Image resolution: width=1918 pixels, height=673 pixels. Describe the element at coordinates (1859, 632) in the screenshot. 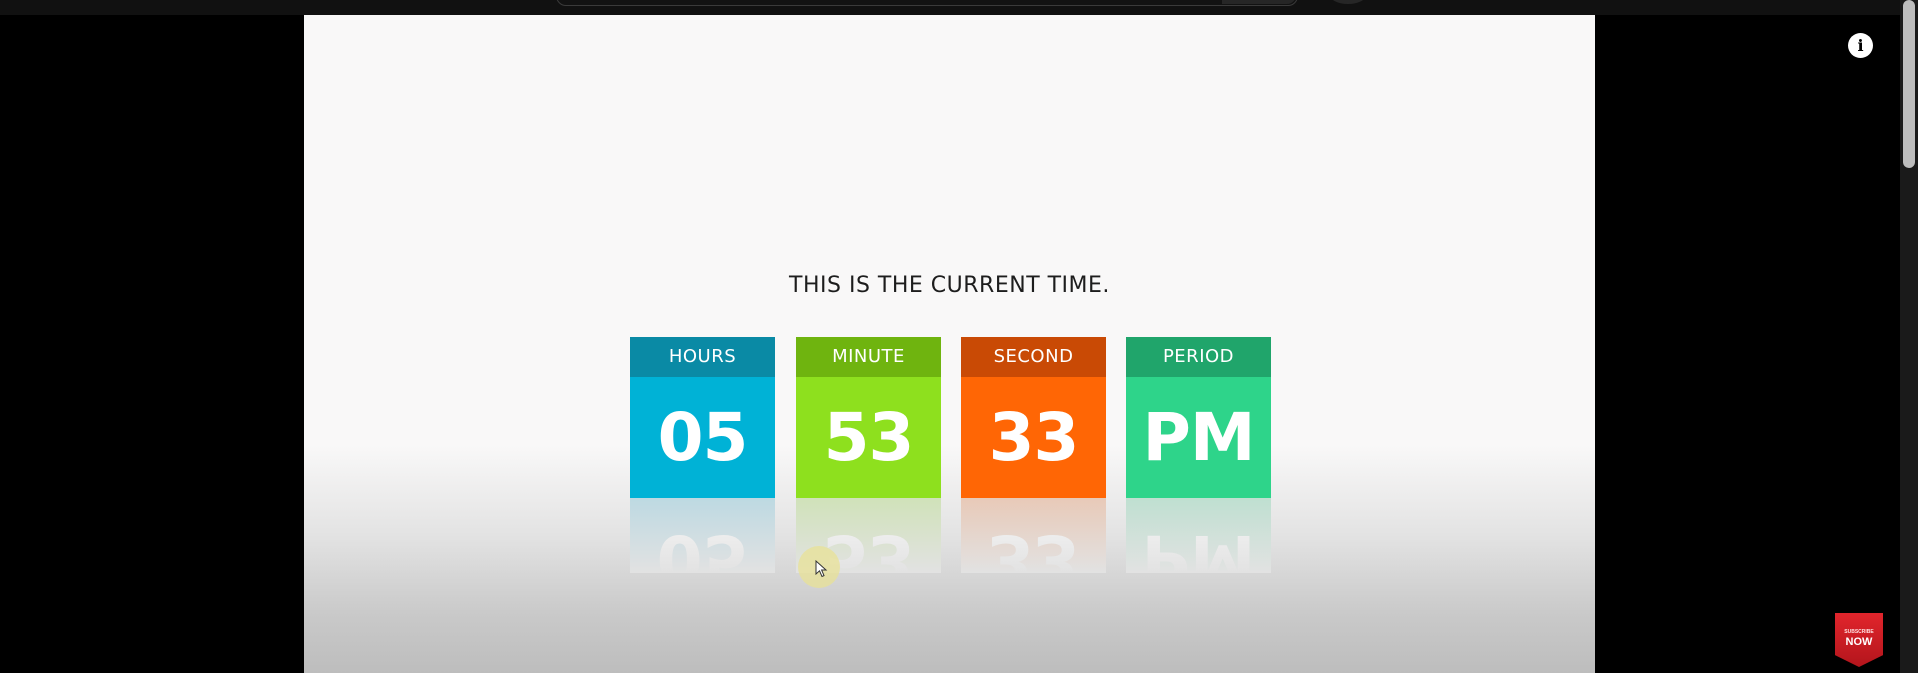

I see `subscribe-small-text: SUBSCRIBE` at that location.